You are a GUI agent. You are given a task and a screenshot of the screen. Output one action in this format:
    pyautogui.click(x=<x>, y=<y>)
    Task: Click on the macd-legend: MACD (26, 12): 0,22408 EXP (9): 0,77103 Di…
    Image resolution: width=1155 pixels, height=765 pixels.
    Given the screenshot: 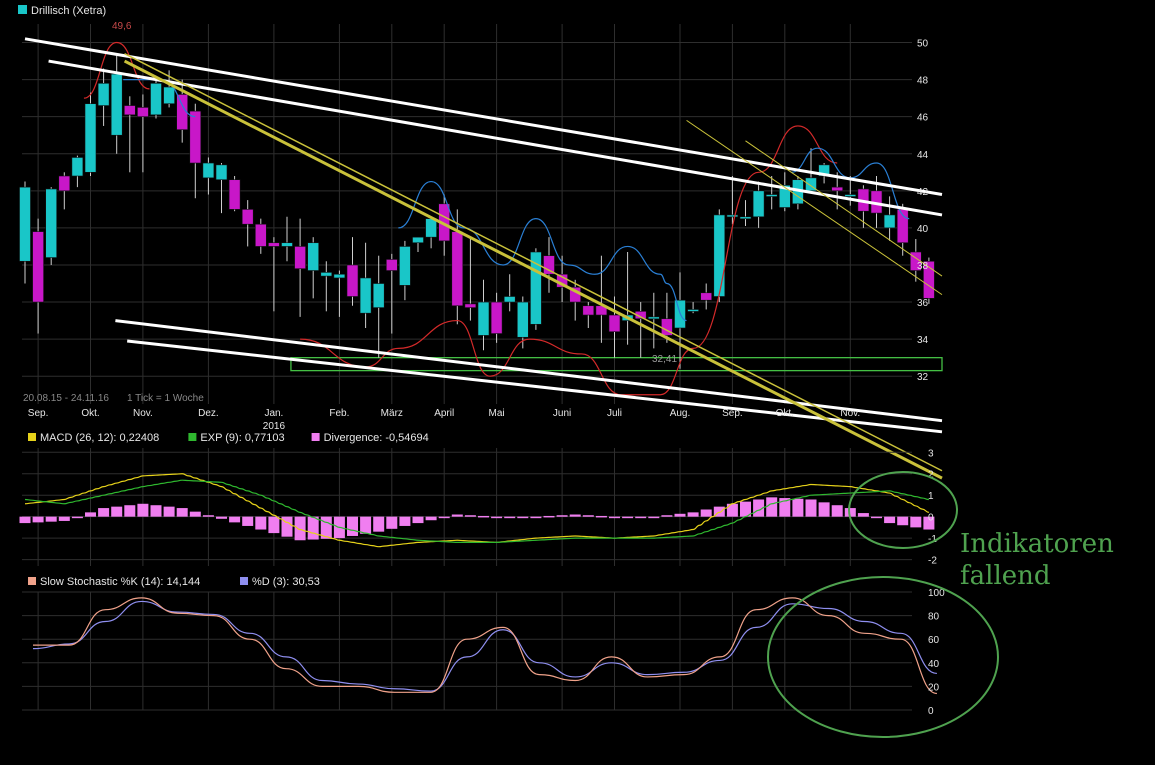 What is the action you would take?
    pyautogui.click(x=228, y=438)
    